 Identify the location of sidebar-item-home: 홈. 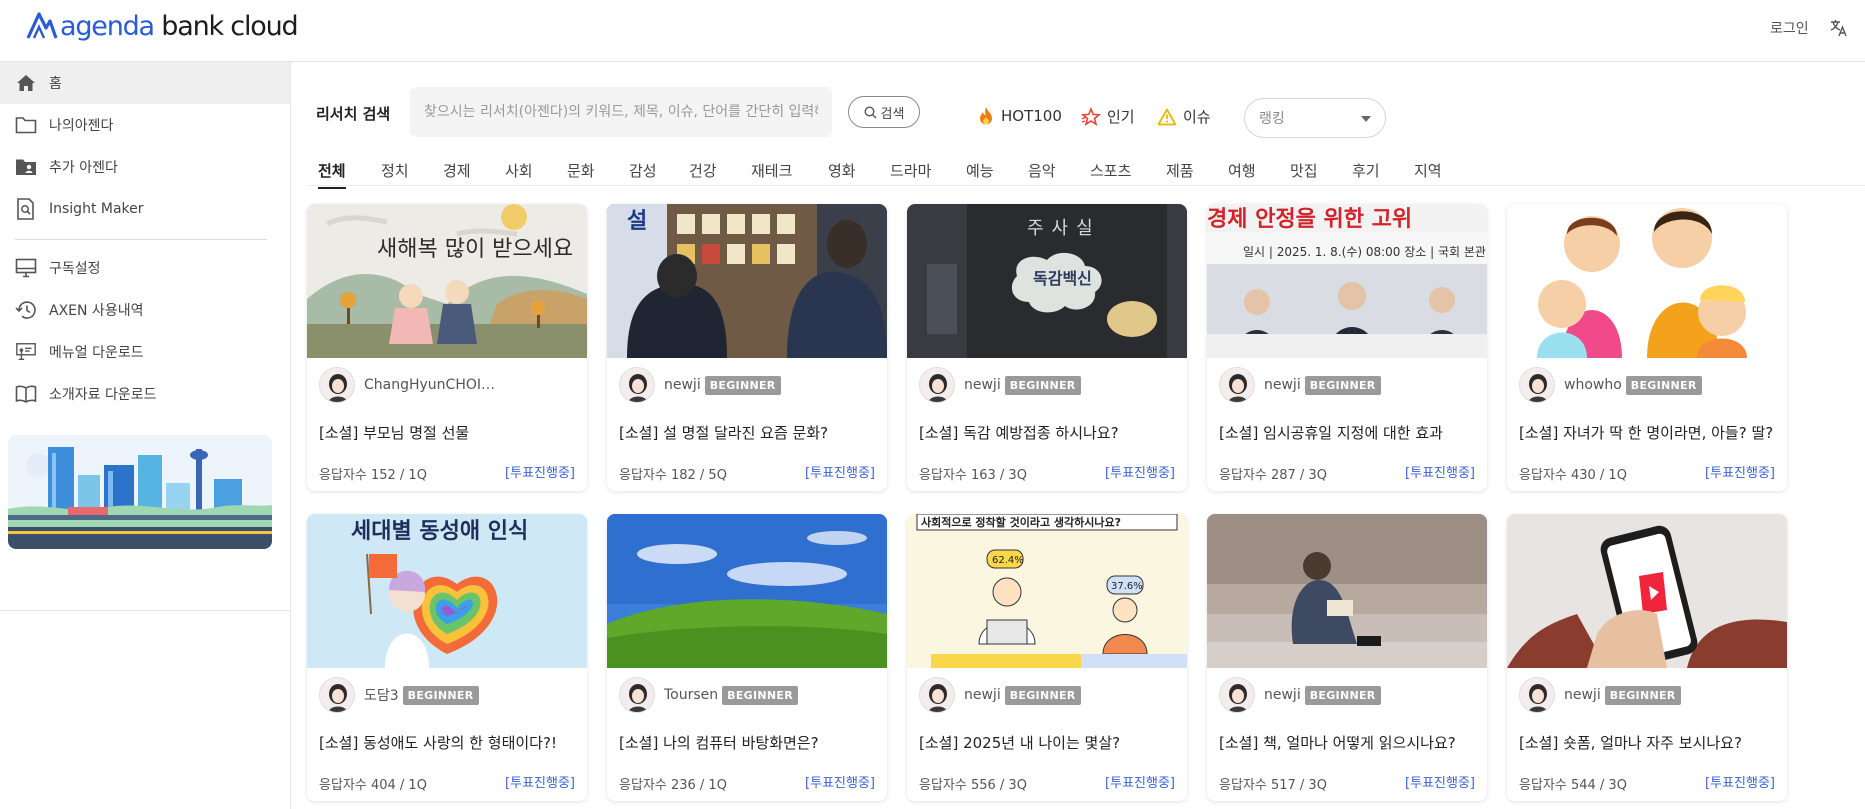
(145, 83).